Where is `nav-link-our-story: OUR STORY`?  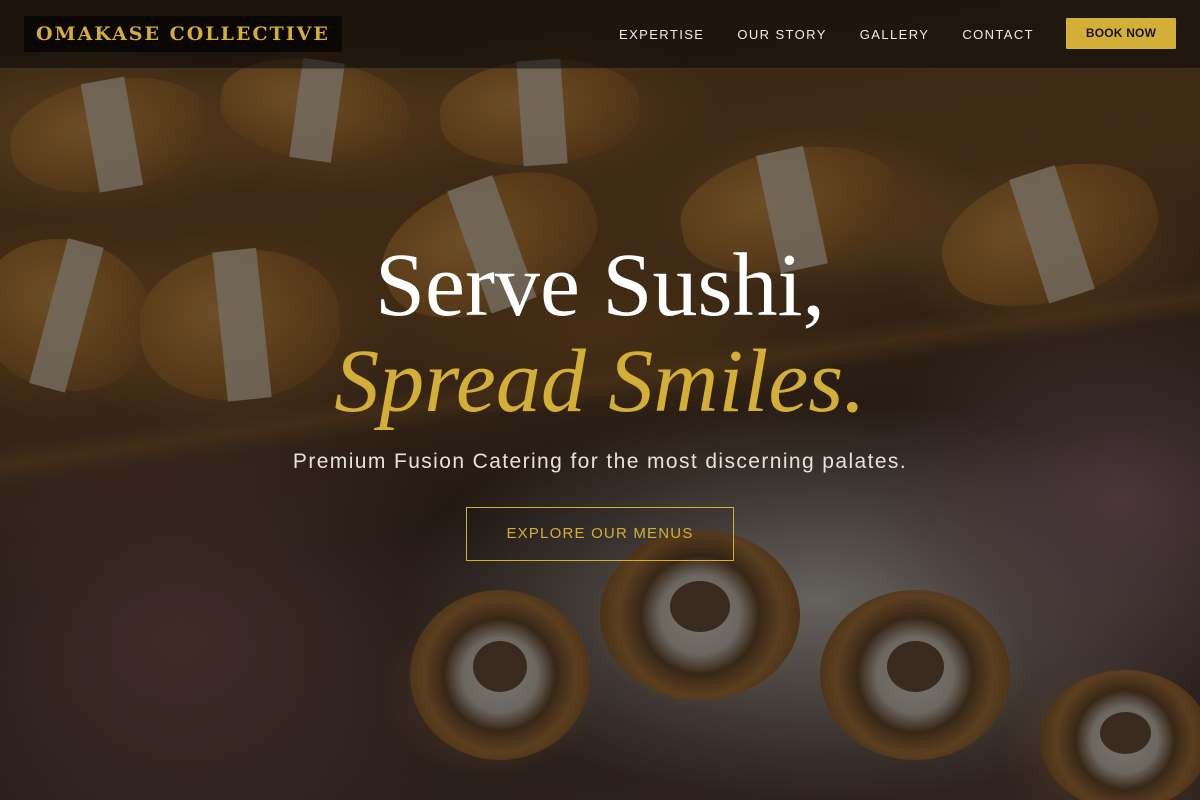
nav-link-our-story: OUR STORY is located at coordinates (781, 34).